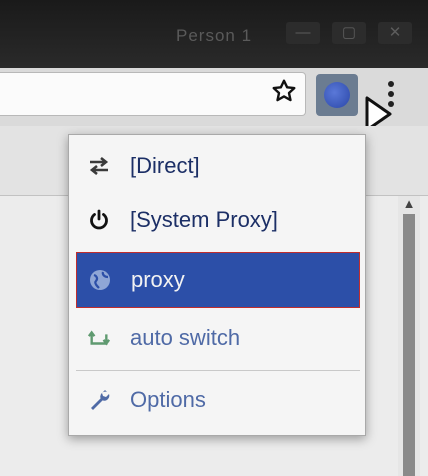 This screenshot has height=476, width=428. What do you see at coordinates (218, 400) in the screenshot?
I see `menu-item-options: Options` at bounding box center [218, 400].